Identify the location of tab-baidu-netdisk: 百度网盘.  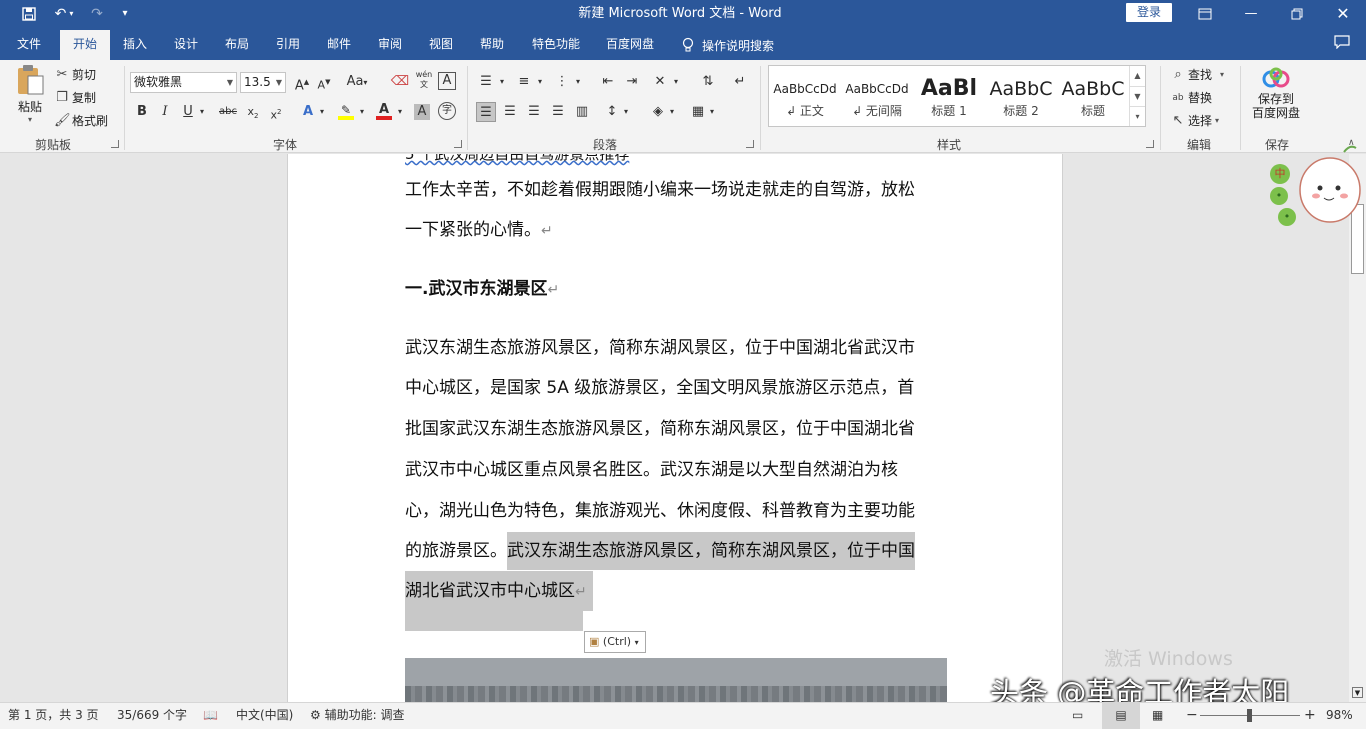
(630, 45).